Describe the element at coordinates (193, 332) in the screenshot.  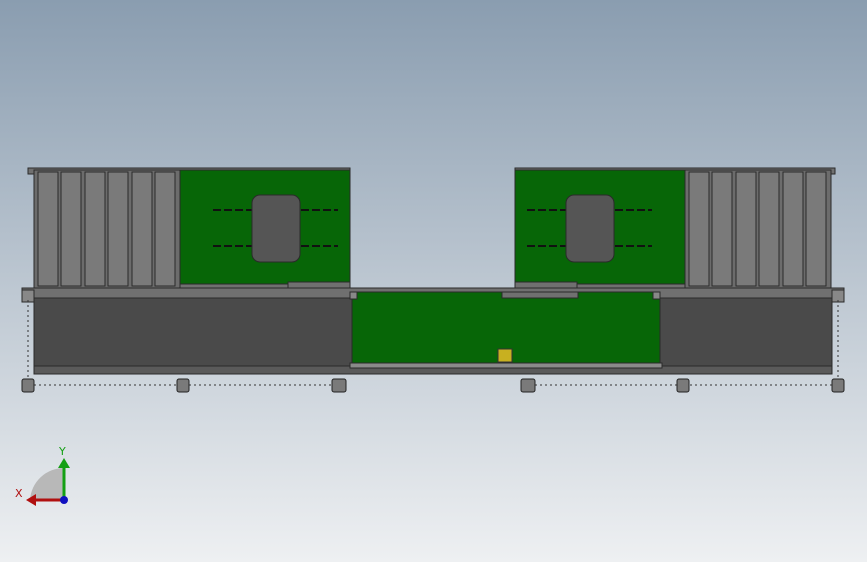
I see `base-left-block` at that location.